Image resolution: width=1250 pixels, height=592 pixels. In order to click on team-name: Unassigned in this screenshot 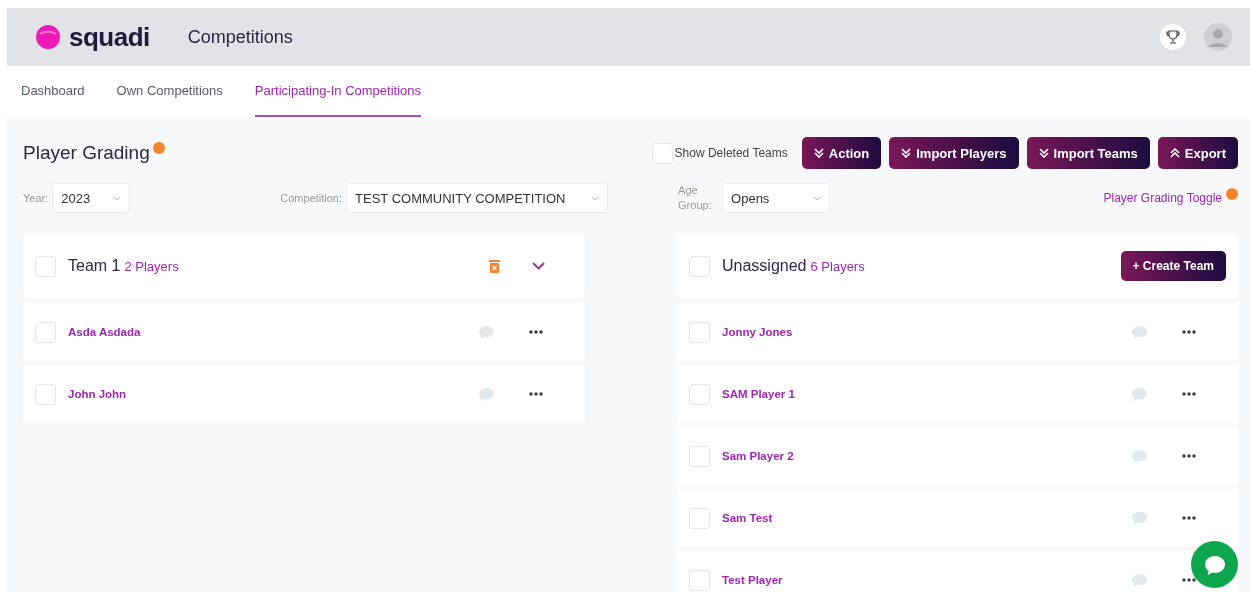, I will do `click(764, 266)`.